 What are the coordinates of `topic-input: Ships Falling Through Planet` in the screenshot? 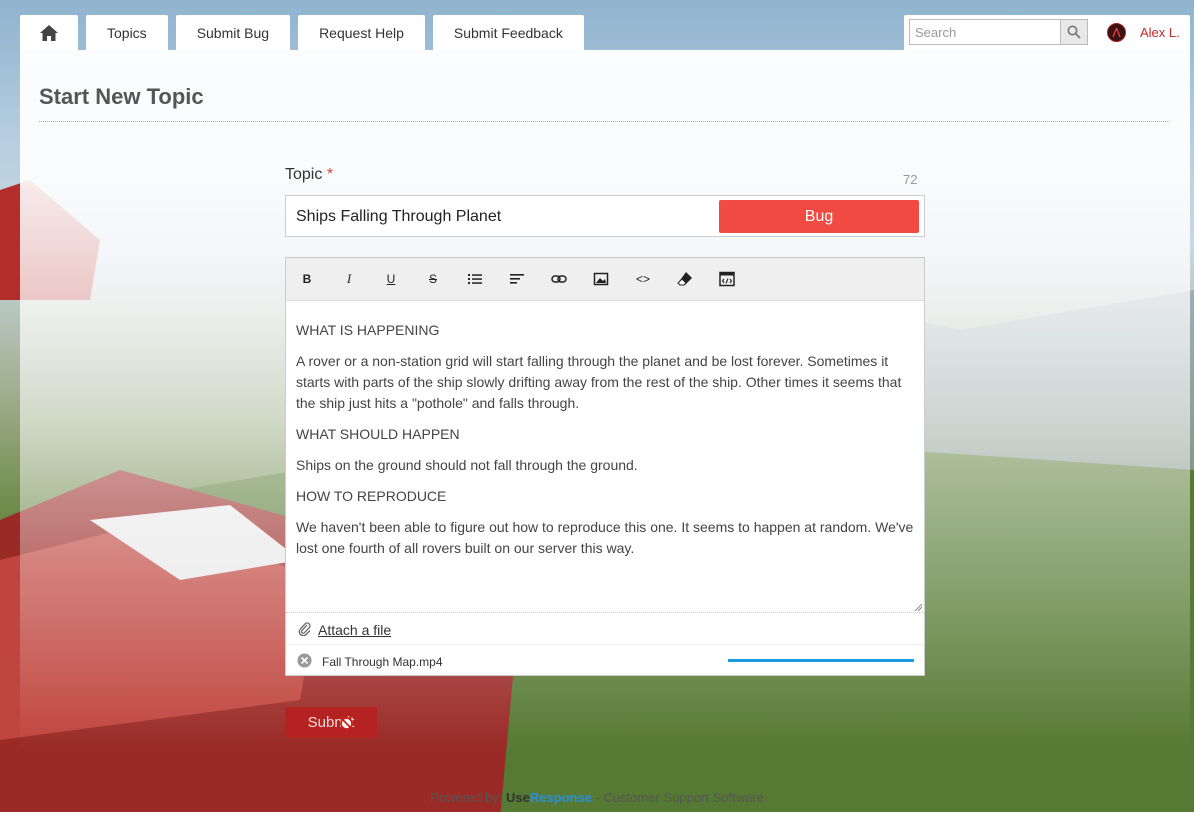 It's located at (398, 216).